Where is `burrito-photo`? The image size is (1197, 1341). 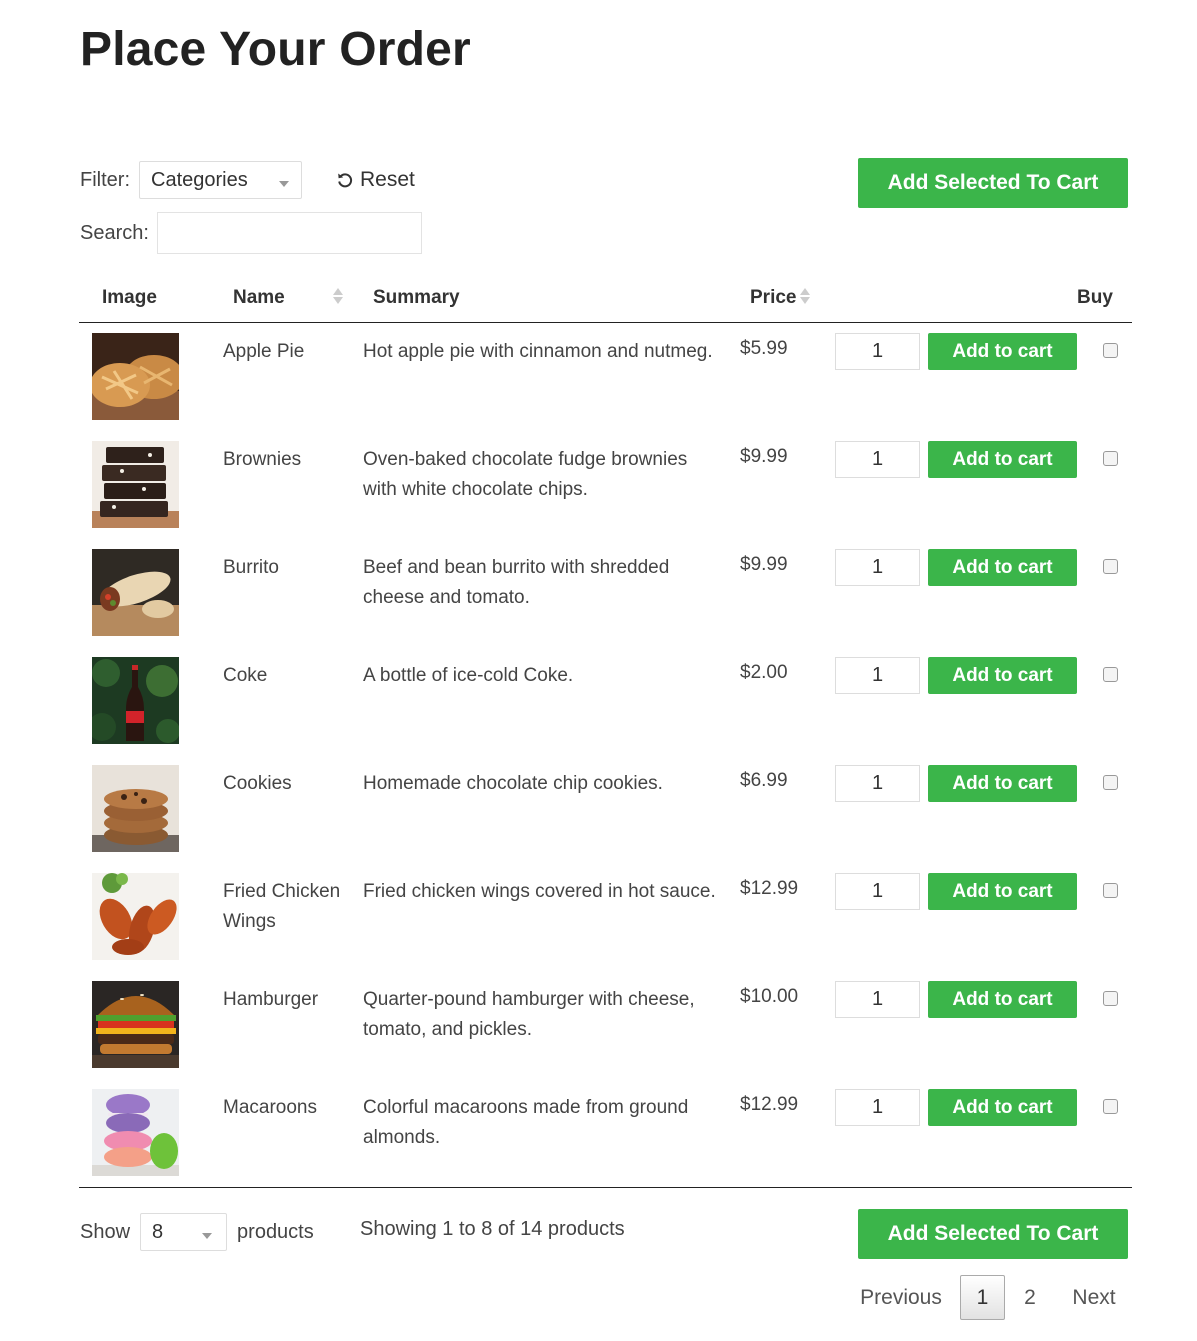
burrito-photo is located at coordinates (135, 592).